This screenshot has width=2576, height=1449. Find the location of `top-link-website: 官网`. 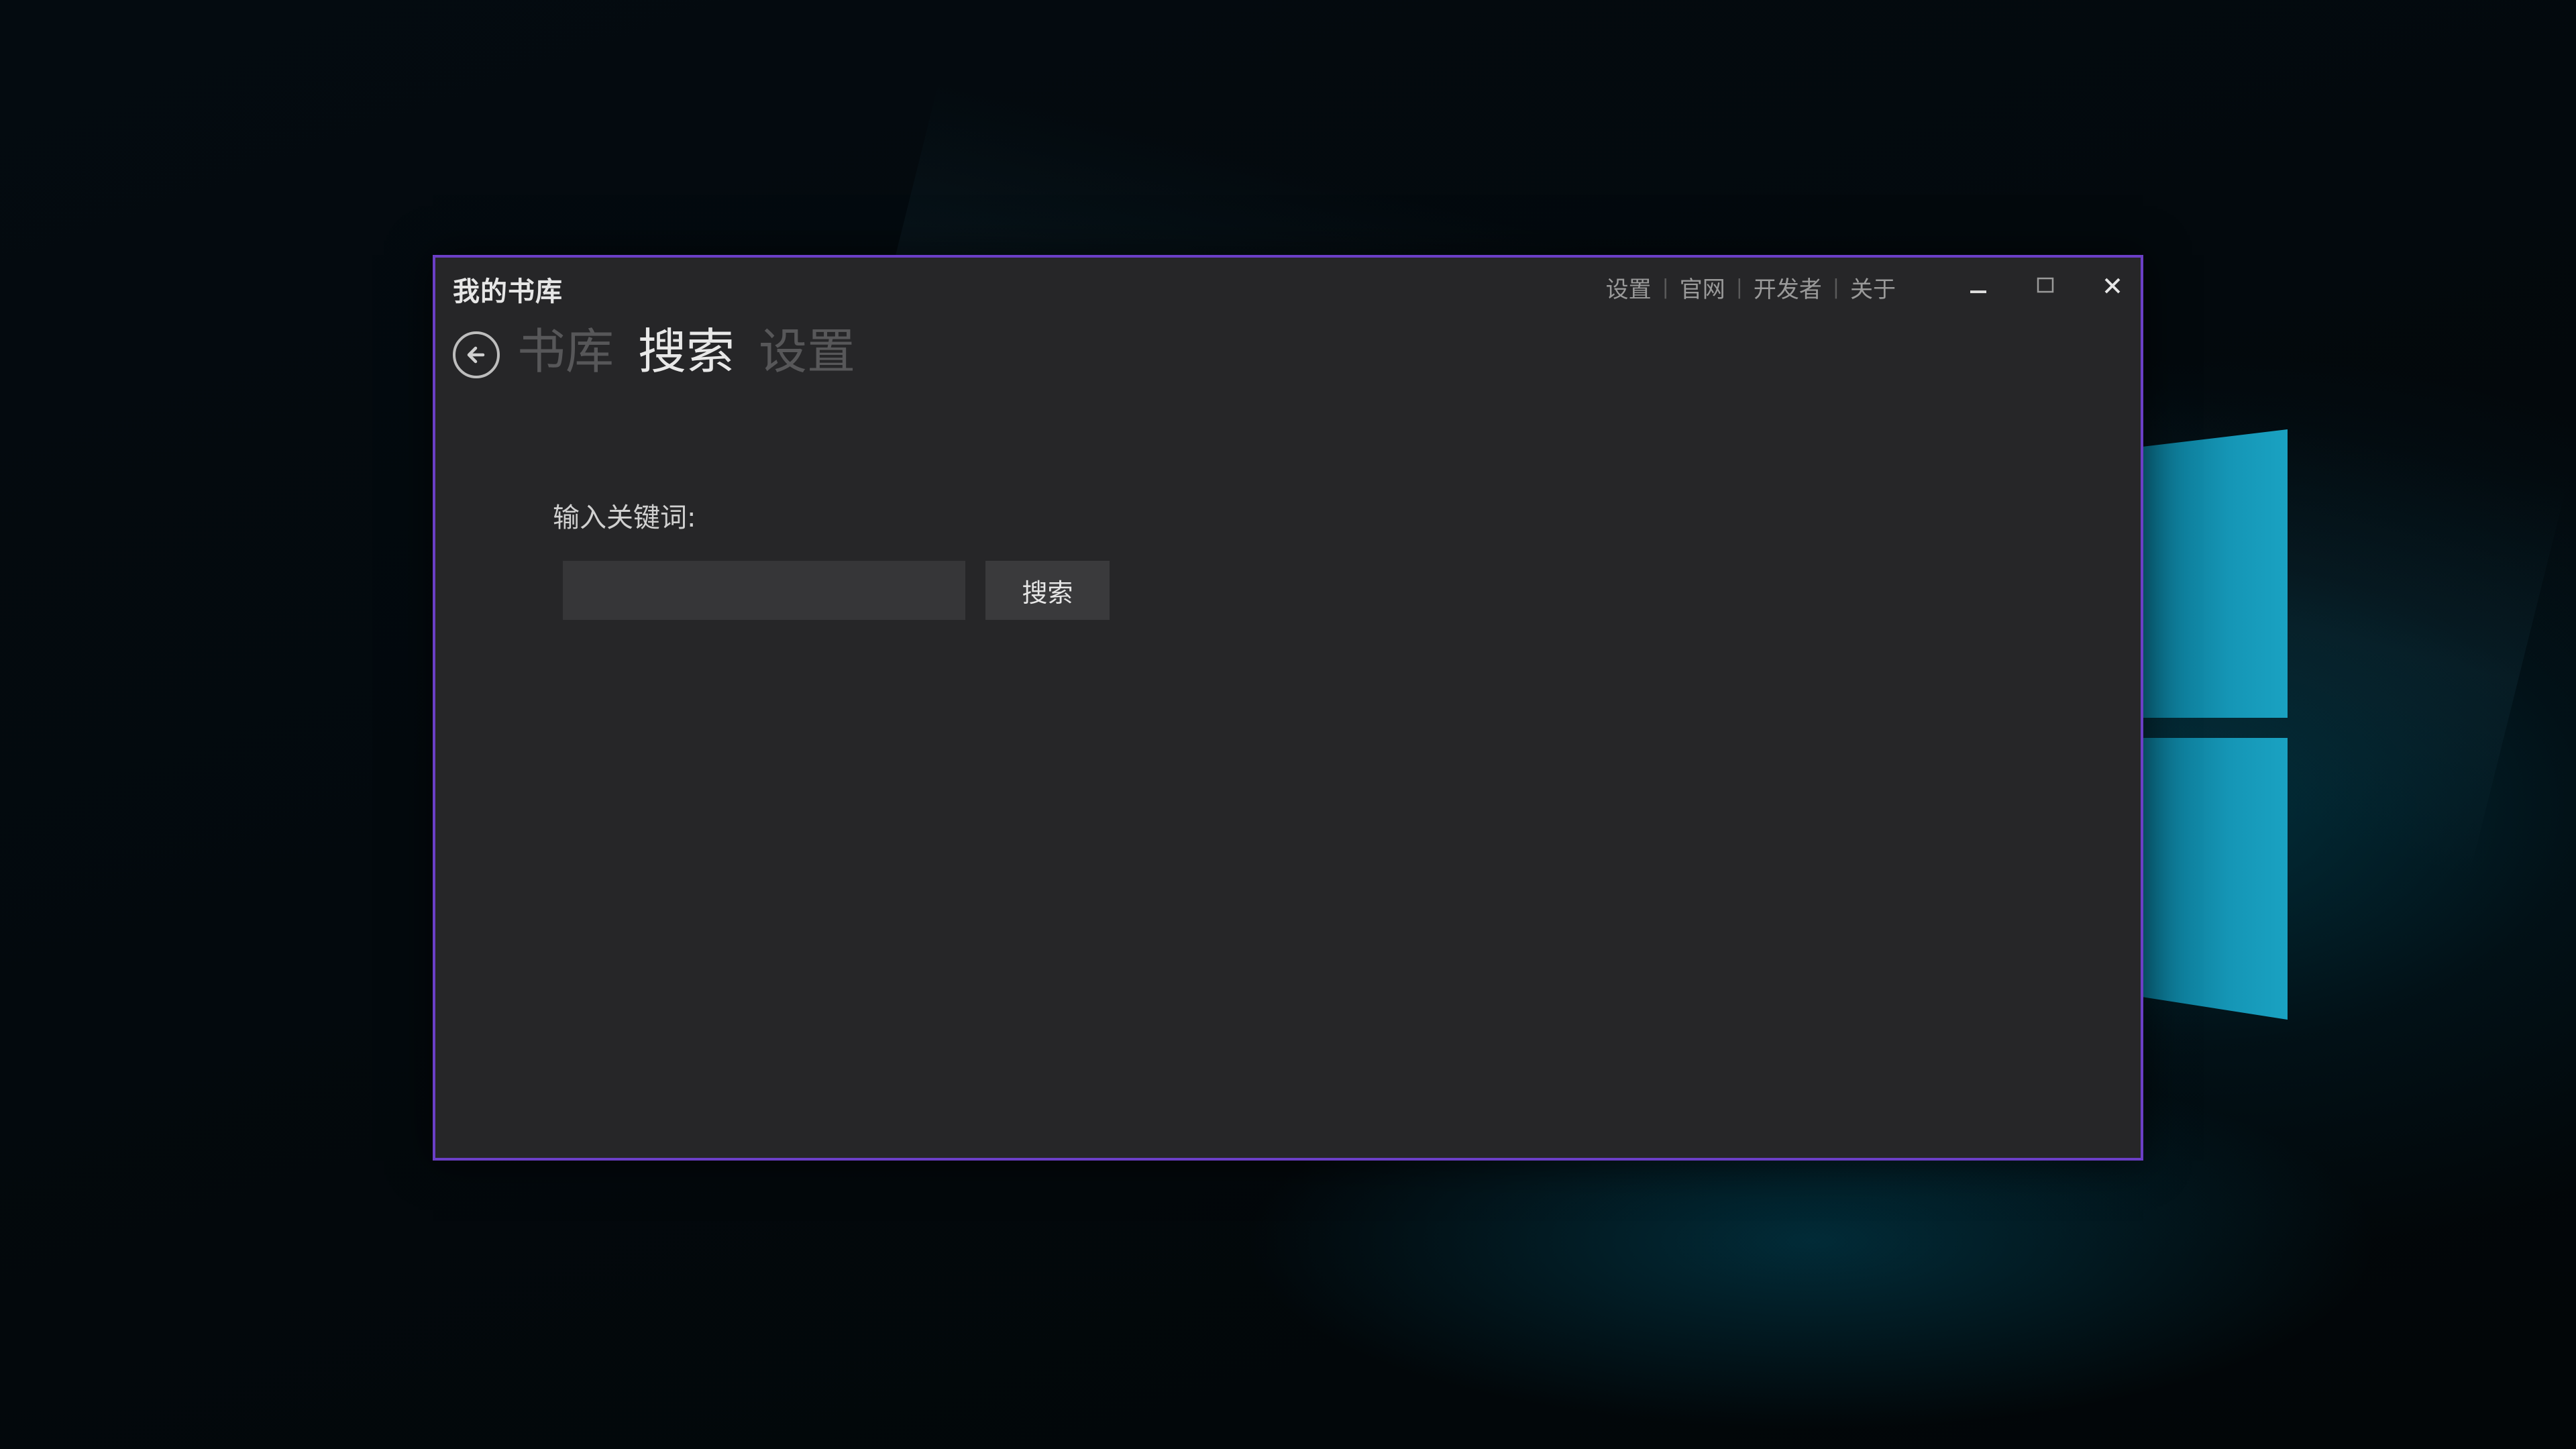

top-link-website: 官网 is located at coordinates (1702, 287).